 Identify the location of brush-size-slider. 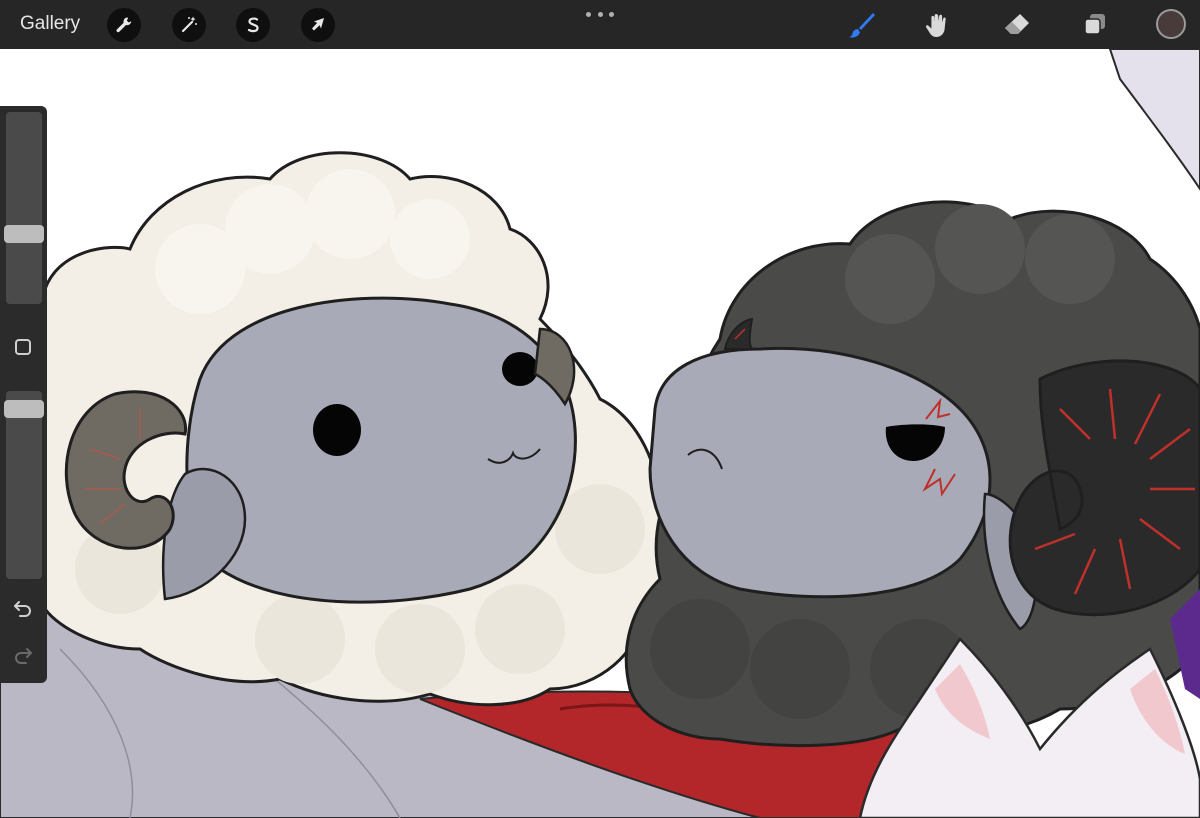
(24, 208).